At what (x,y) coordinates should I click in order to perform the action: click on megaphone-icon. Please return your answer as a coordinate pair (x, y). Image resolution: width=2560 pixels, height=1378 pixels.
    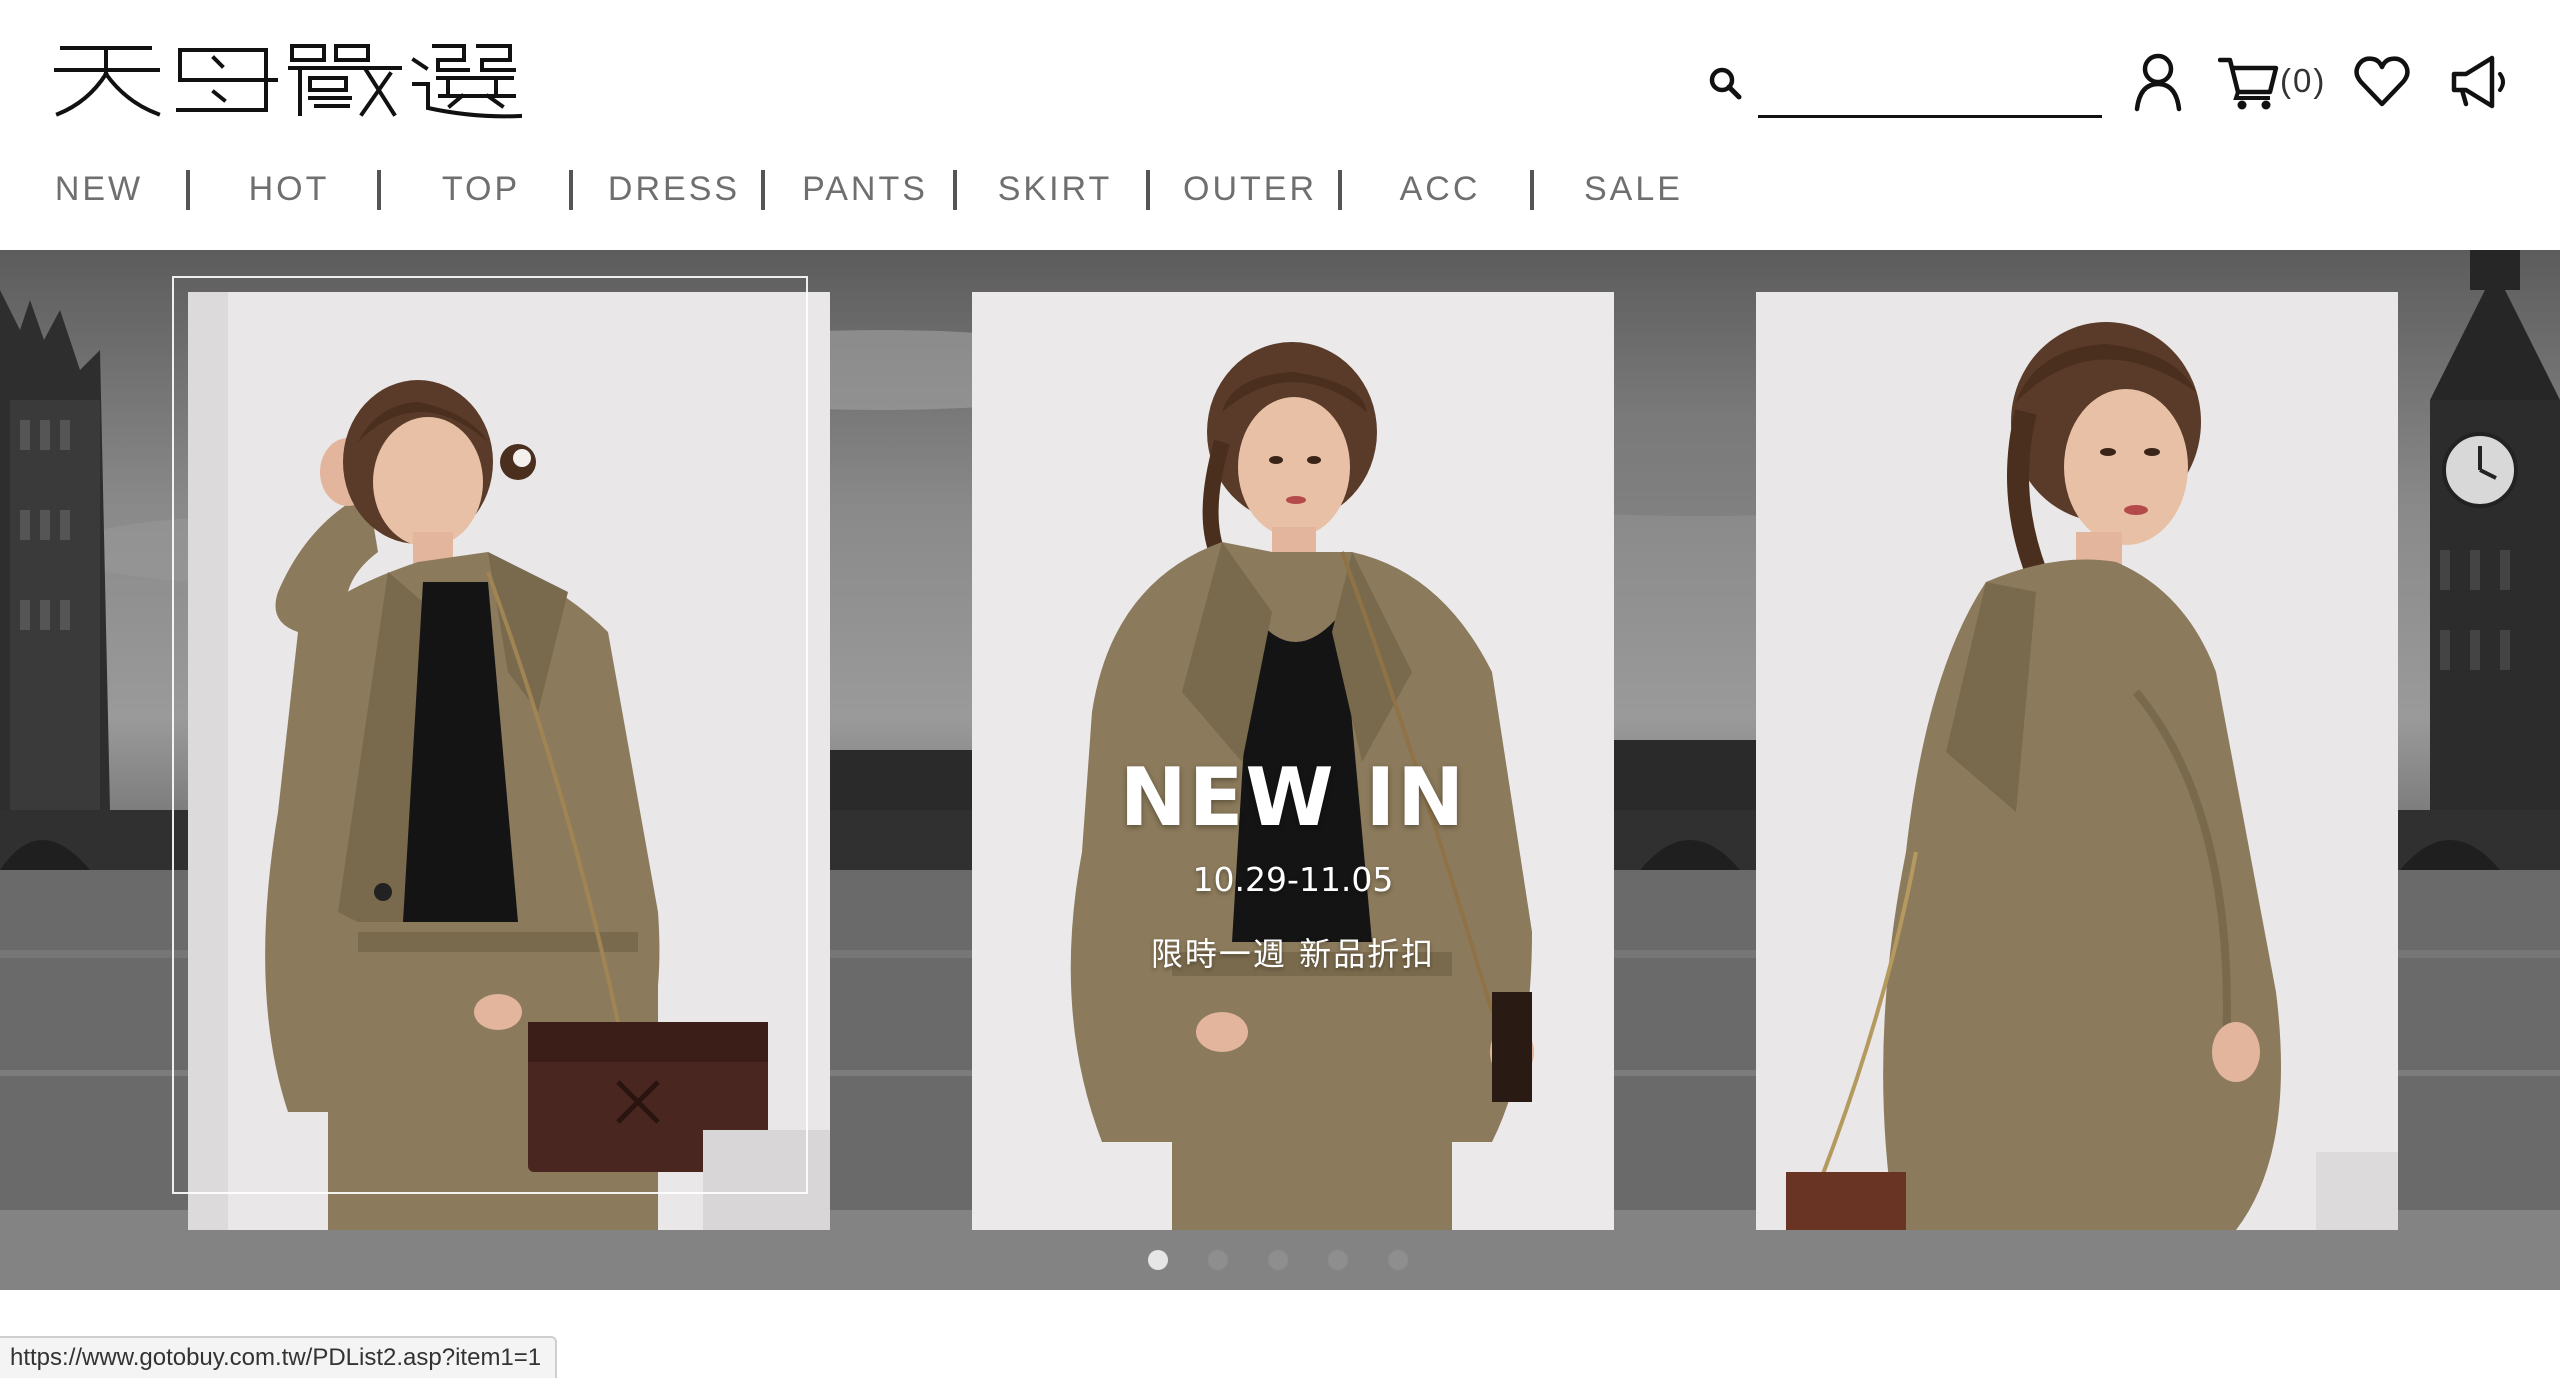
    Looking at the image, I should click on (2480, 82).